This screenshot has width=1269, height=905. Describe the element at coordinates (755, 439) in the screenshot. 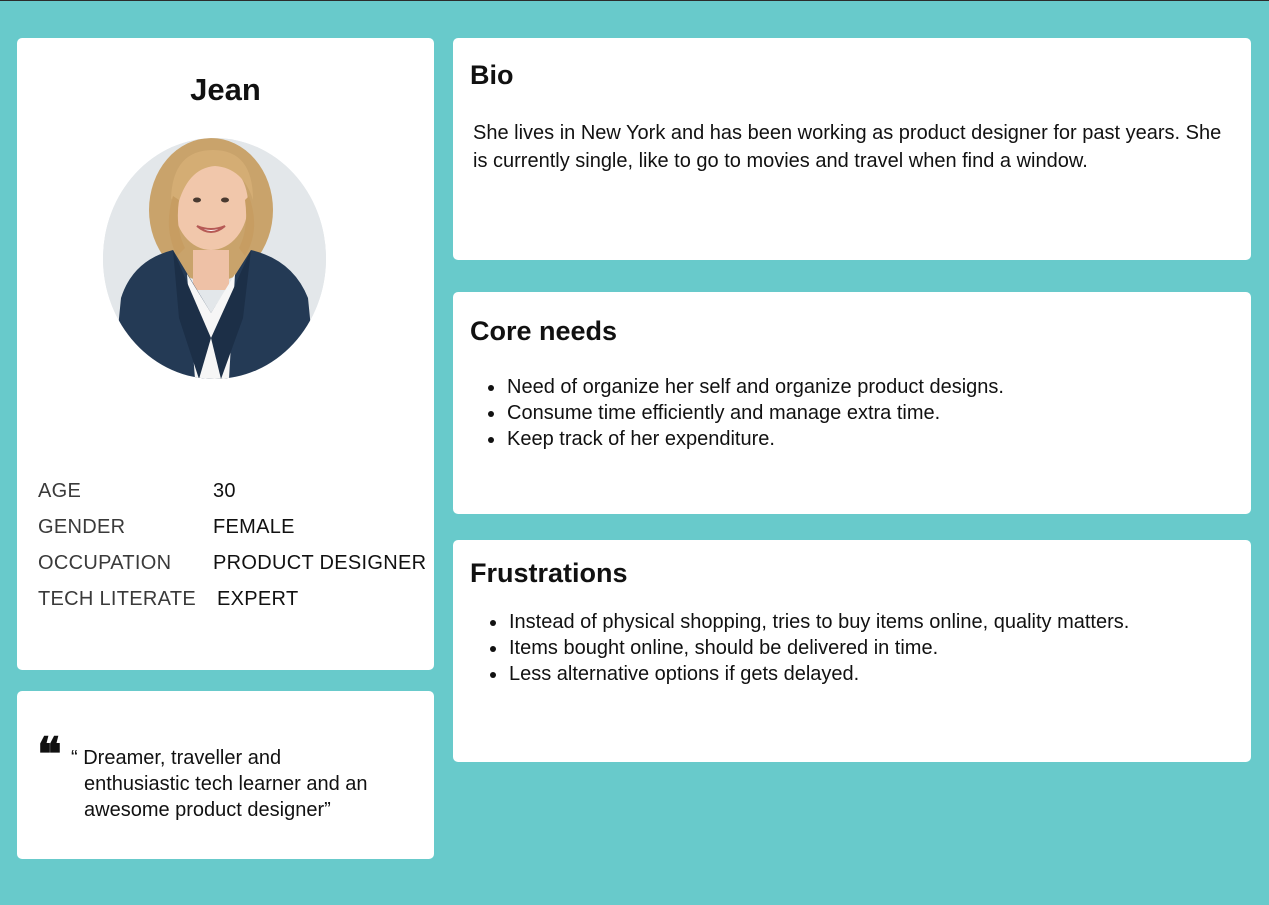

I see `list-item: Keep track of her expenditure.` at that location.